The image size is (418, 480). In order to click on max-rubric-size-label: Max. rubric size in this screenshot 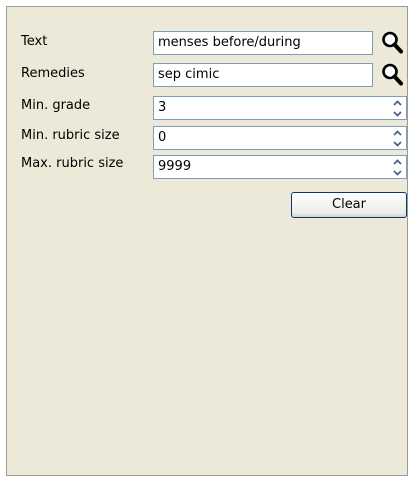, I will do `click(72, 163)`.